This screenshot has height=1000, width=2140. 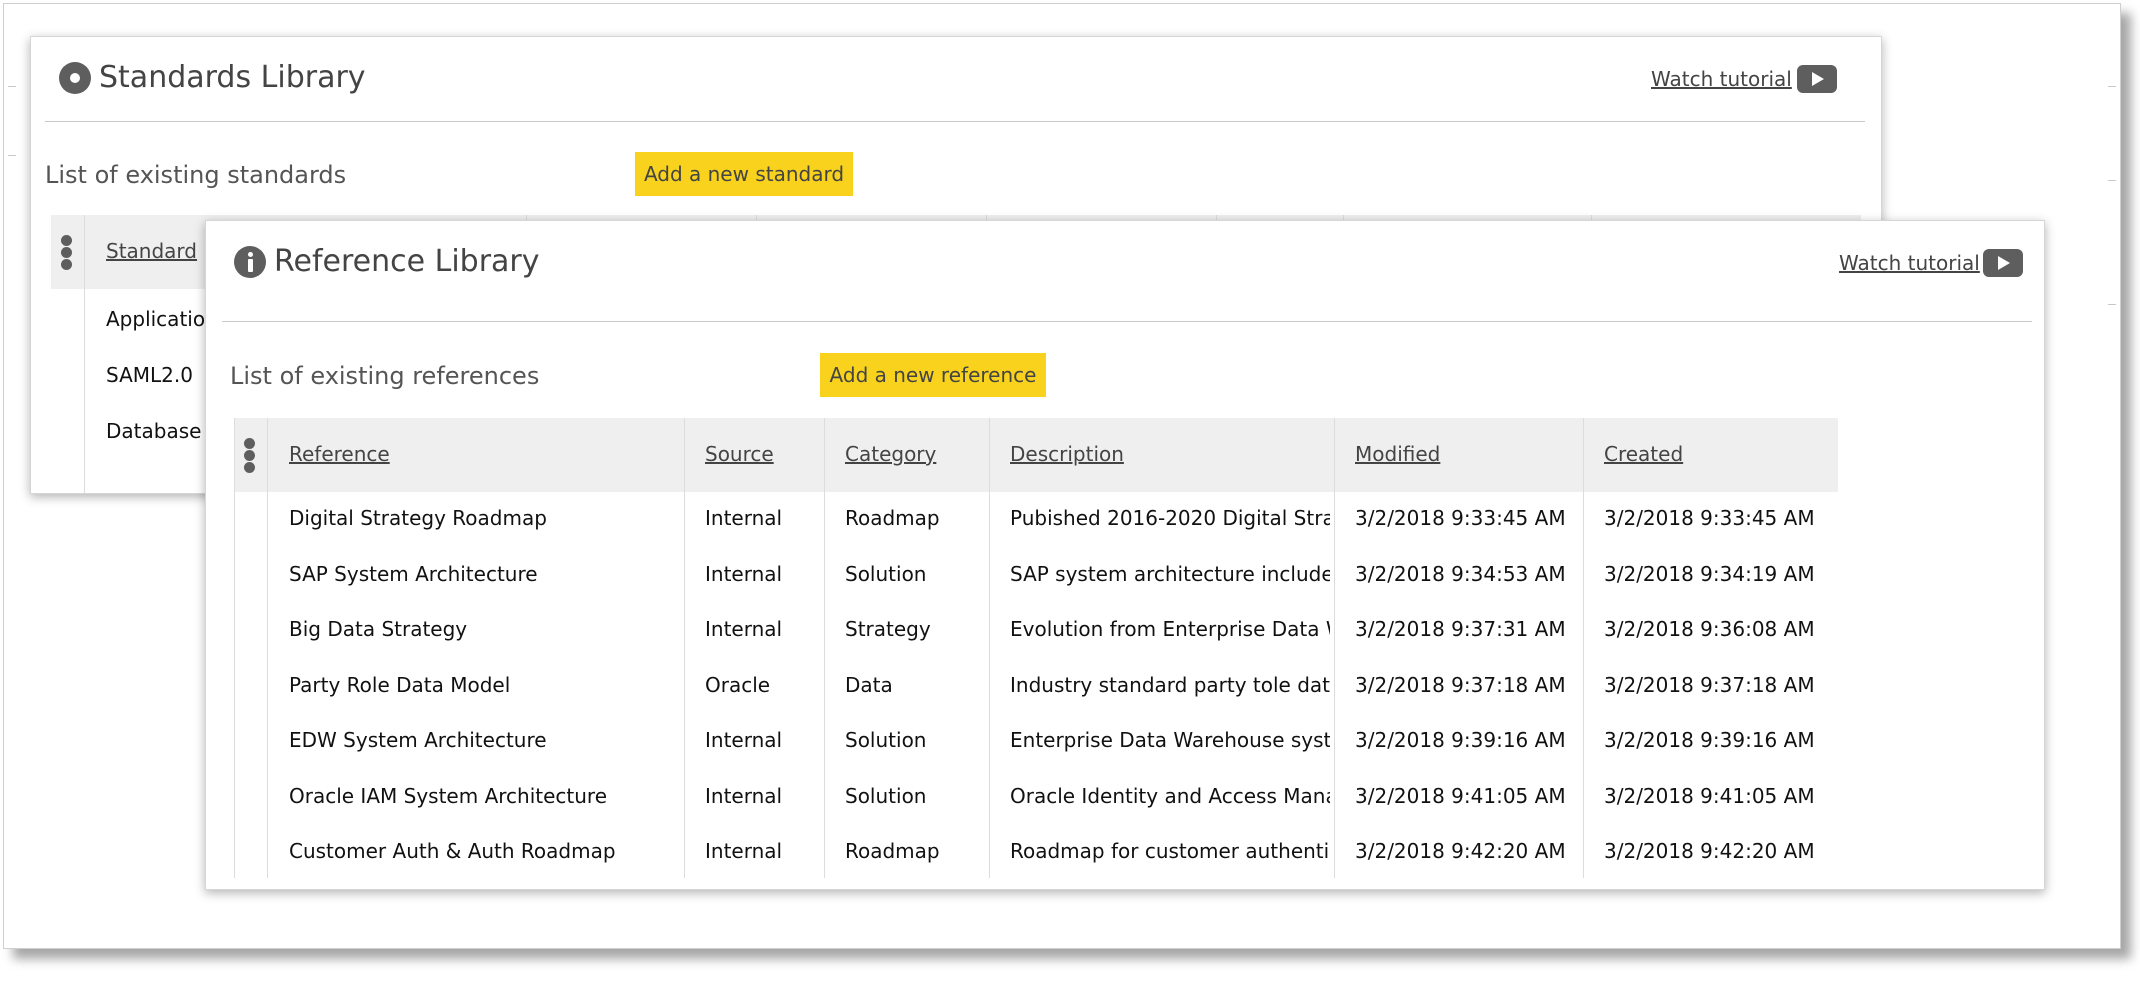 I want to click on cell-modified: 3/2/2018 9:33:45 AM, so click(x=1460, y=518).